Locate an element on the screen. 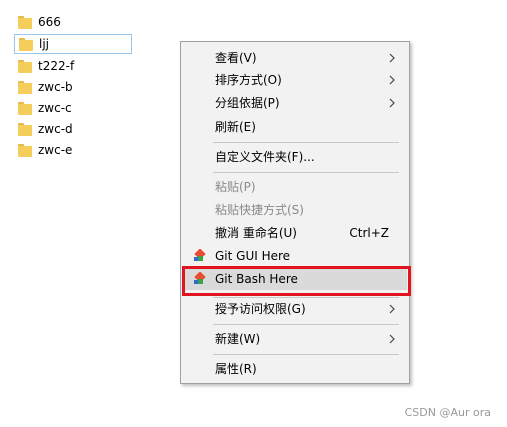  highlight-box is located at coordinates (296, 281).